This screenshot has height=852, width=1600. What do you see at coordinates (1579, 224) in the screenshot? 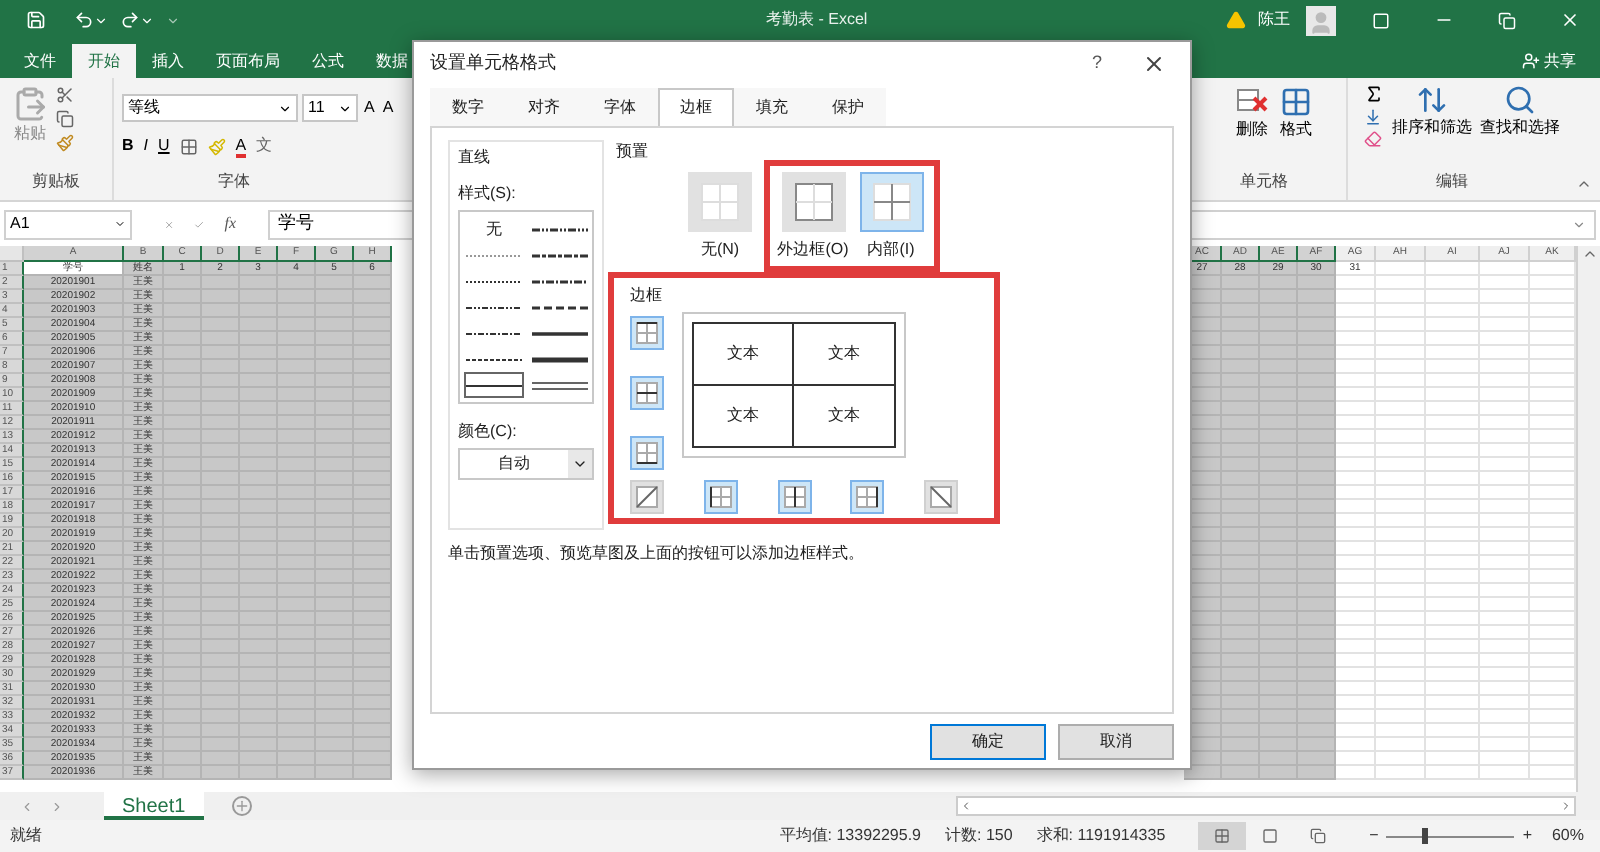
I see `expand-formula-icon` at bounding box center [1579, 224].